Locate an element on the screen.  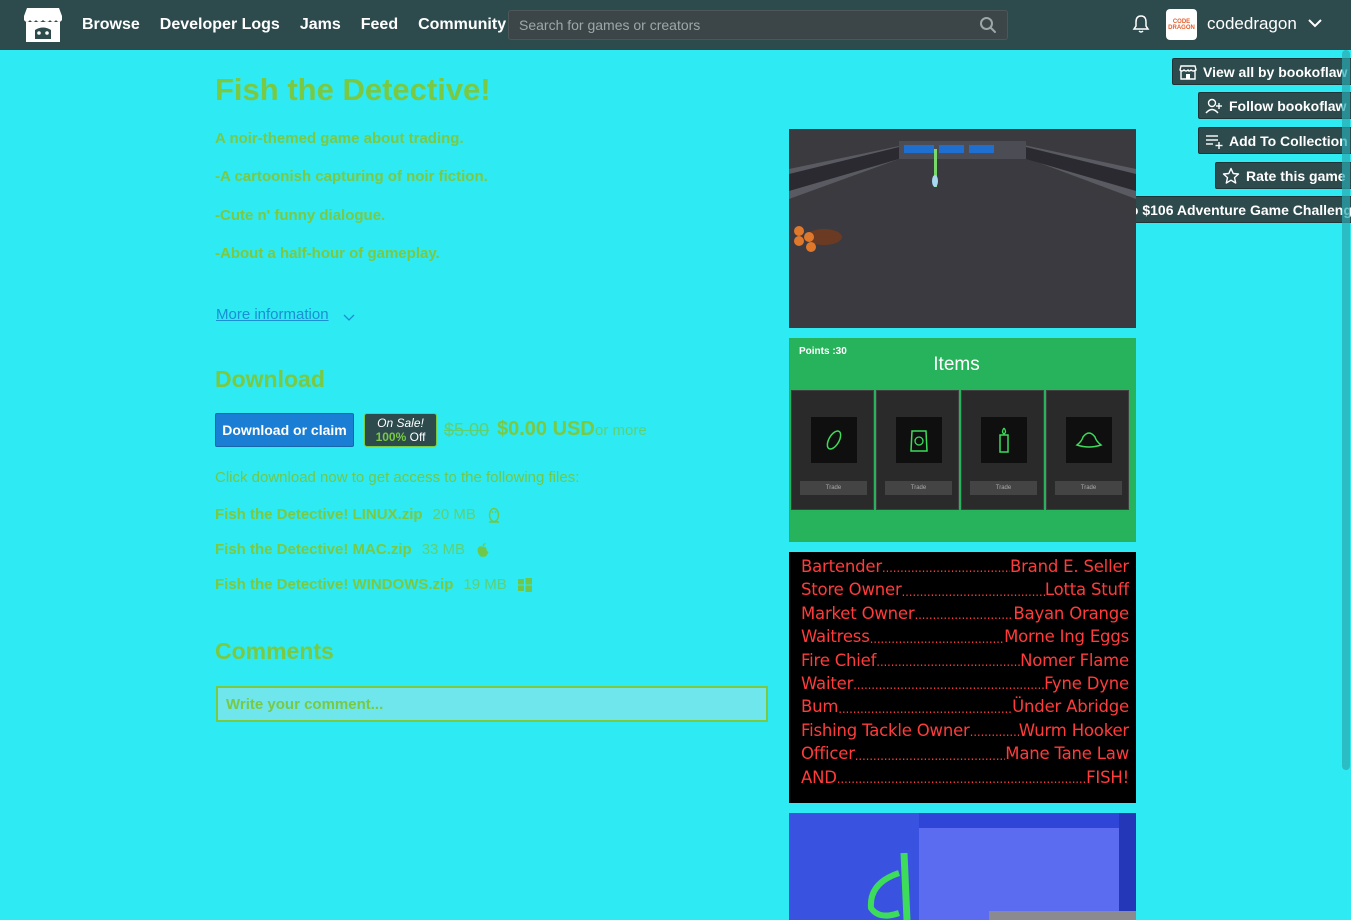
coin-icon is located at coordinates (834, 440).